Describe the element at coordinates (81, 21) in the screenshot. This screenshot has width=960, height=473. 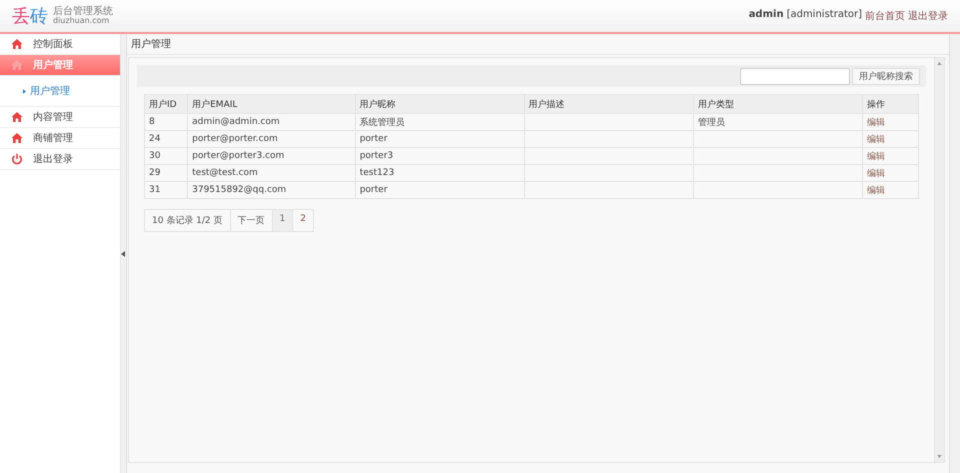
I see `logo-domain: diuzhuan.com` at that location.